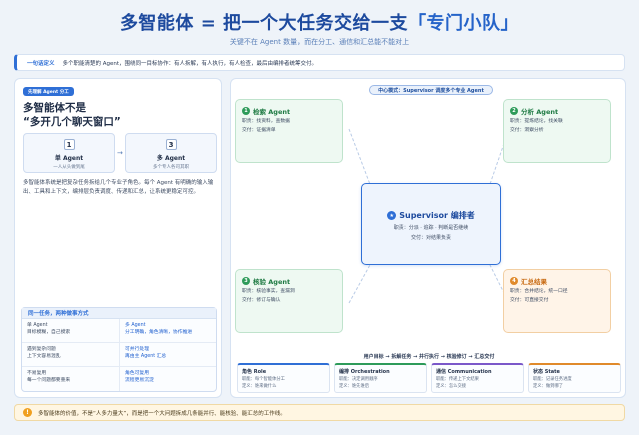 The image size is (639, 435). I want to click on single-agent-desc: 一人从头做到尾, so click(69, 167).